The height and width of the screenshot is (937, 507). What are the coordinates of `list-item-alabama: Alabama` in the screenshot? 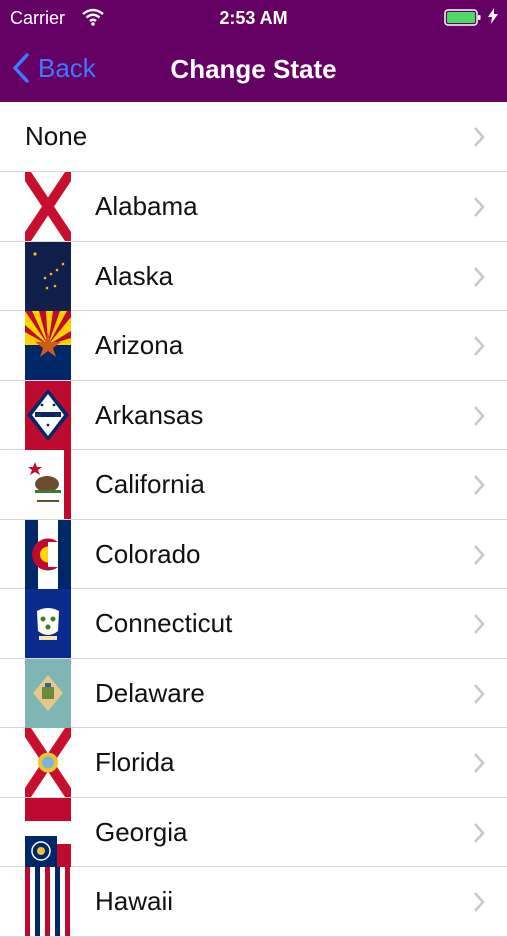 It's located at (253, 207).